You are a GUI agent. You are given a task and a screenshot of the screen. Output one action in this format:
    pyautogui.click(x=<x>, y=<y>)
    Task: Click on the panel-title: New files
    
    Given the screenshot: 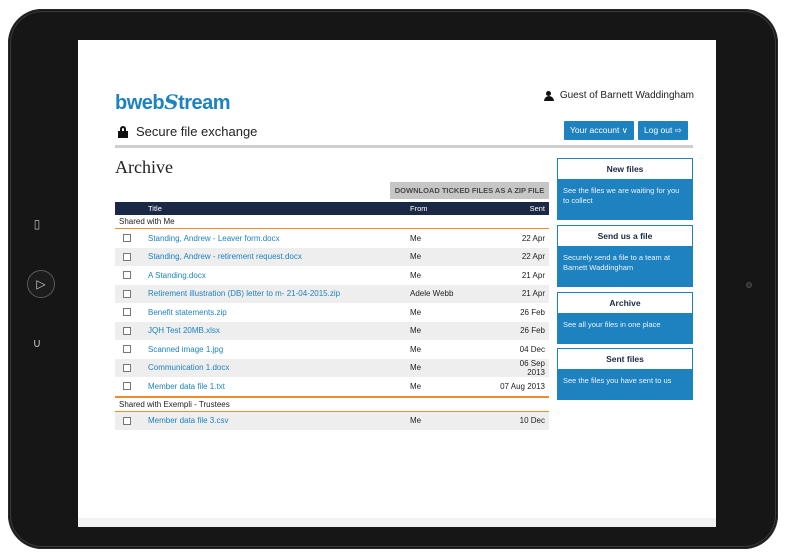 What is the action you would take?
    pyautogui.click(x=625, y=169)
    